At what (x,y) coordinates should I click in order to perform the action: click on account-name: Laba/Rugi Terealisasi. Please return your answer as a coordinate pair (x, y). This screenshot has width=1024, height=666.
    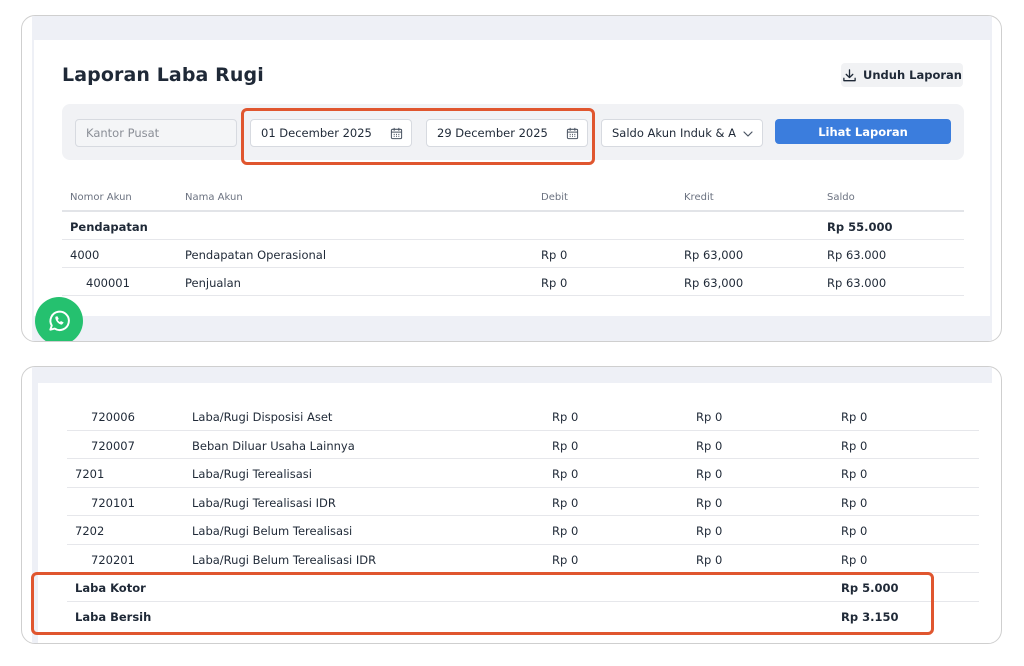
    Looking at the image, I should click on (252, 474).